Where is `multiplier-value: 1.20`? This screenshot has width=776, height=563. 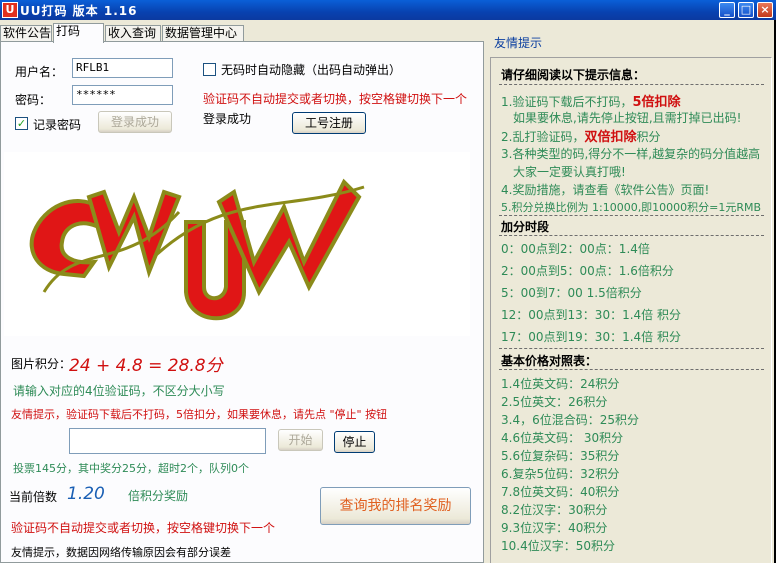
multiplier-value: 1.20 is located at coordinates (86, 494).